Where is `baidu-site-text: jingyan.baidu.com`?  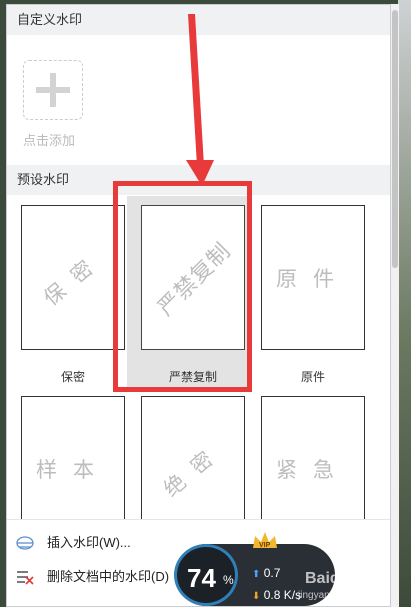 baidu-site-text: jingyan.baidu.com is located at coordinates (338, 595).